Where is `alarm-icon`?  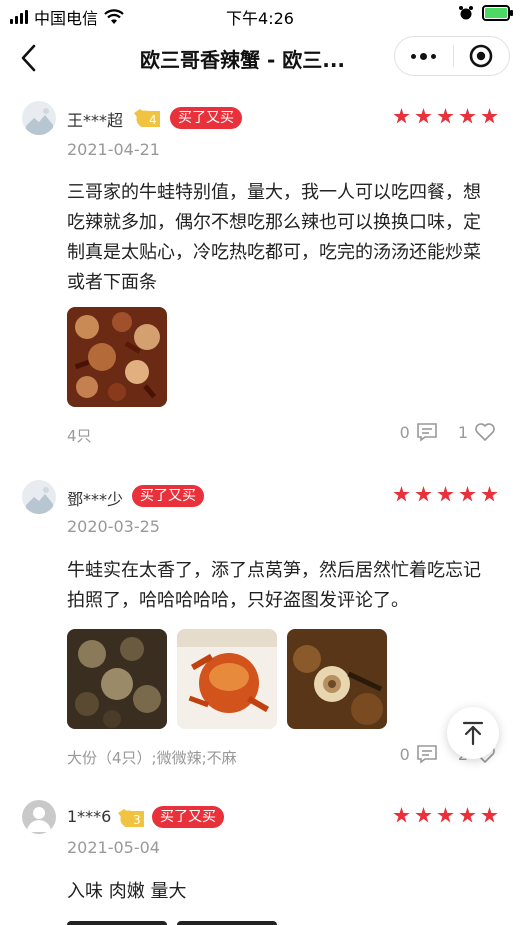
alarm-icon is located at coordinates (466, 13).